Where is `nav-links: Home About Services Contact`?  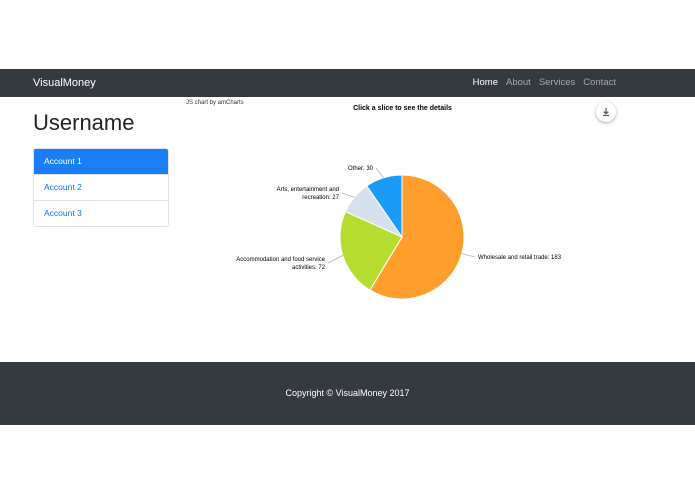 nav-links: Home About Services Contact is located at coordinates (540, 83).